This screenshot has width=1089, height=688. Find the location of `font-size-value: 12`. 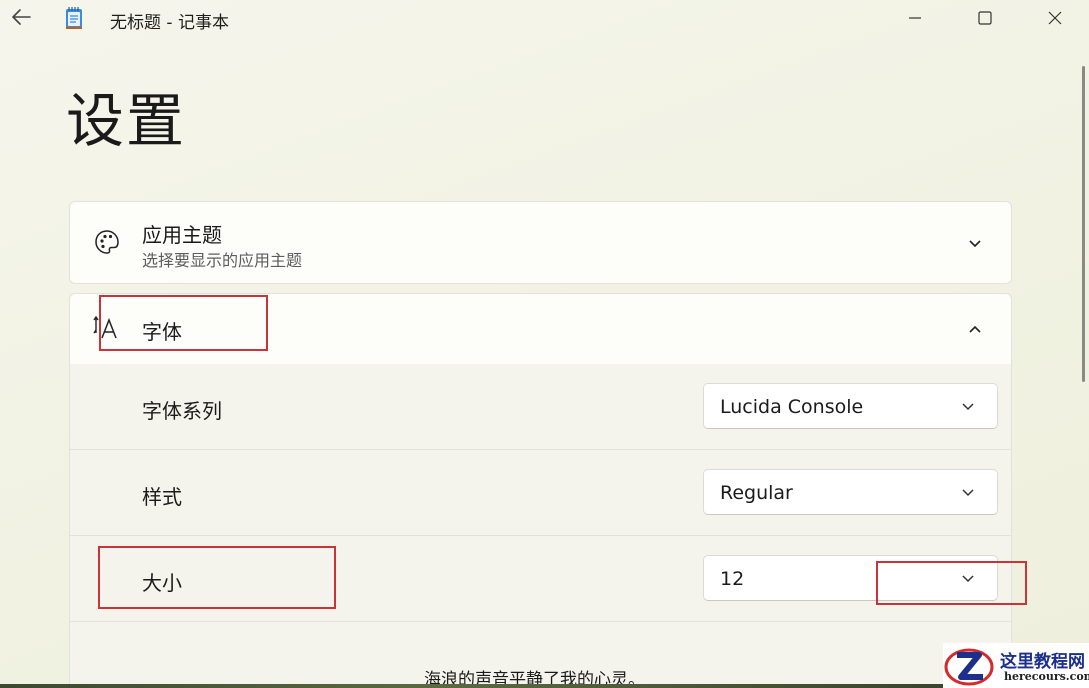

font-size-value: 12 is located at coordinates (732, 579).